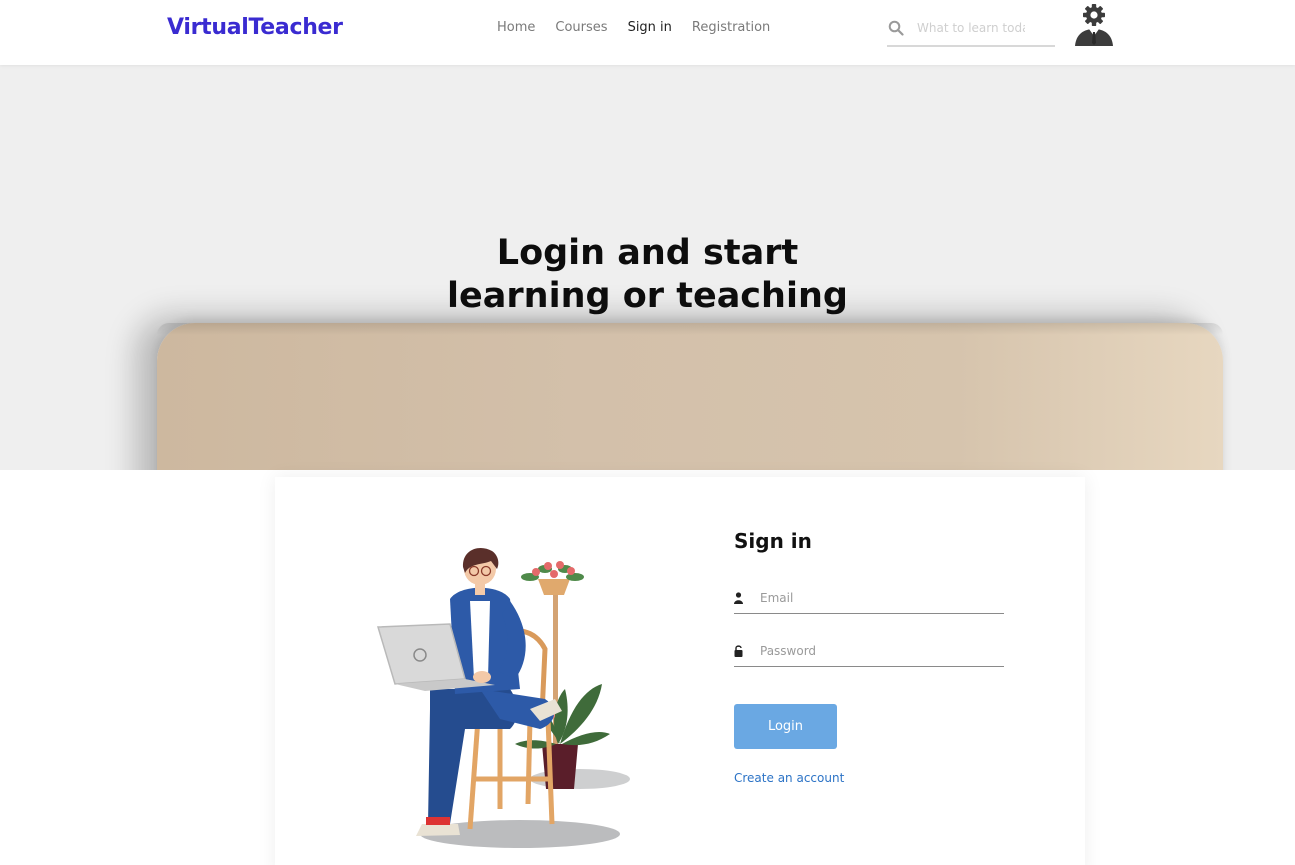 The image size is (1295, 865). Describe the element at coordinates (647, 253) in the screenshot. I see `hero-title-line-1: Login and start` at that location.